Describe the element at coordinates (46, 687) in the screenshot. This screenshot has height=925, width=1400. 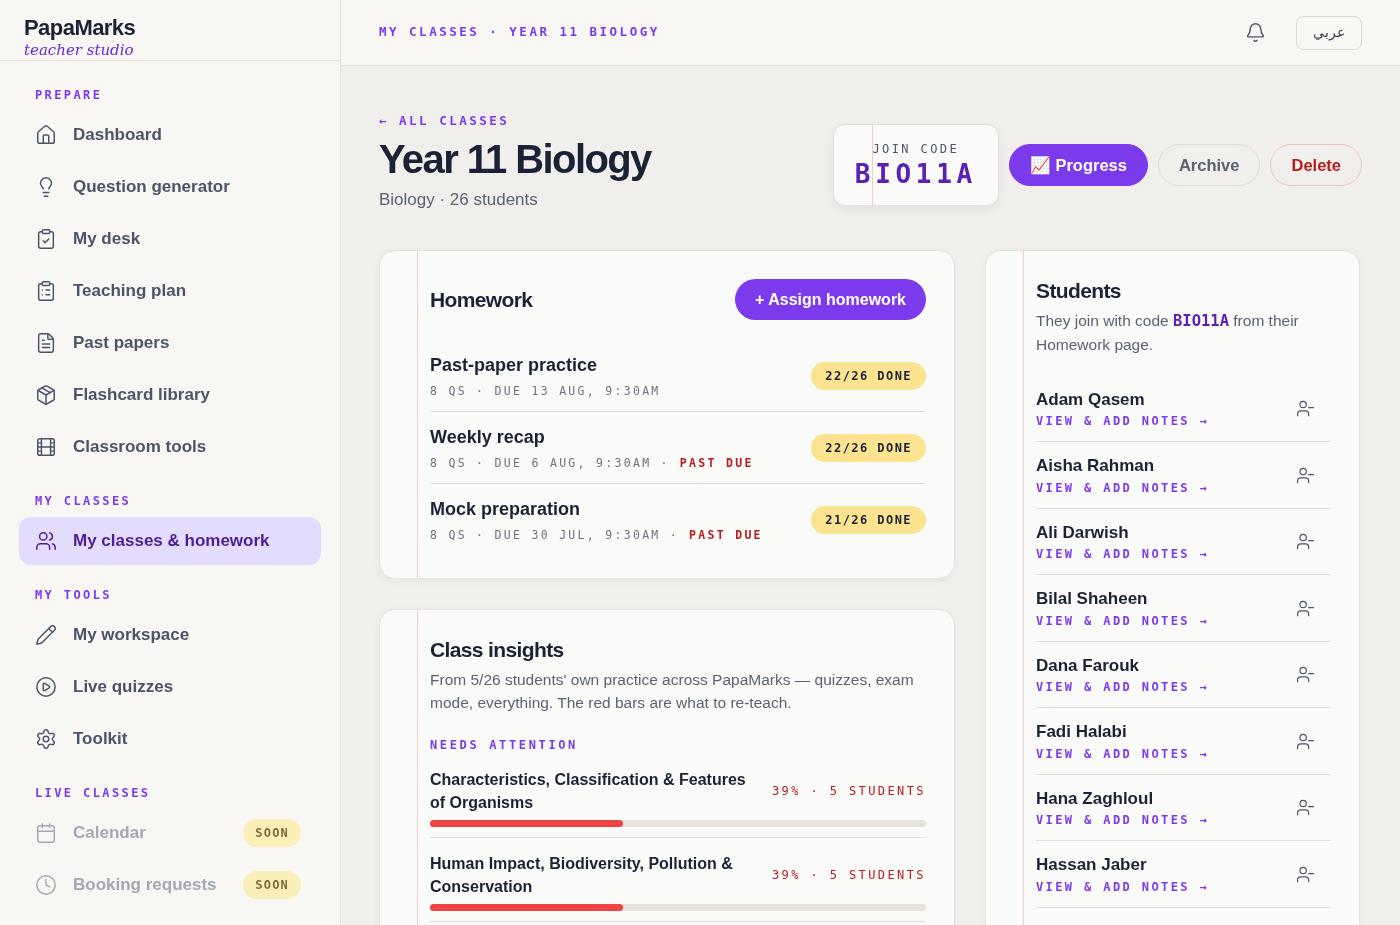
I see `play-circle-icon` at that location.